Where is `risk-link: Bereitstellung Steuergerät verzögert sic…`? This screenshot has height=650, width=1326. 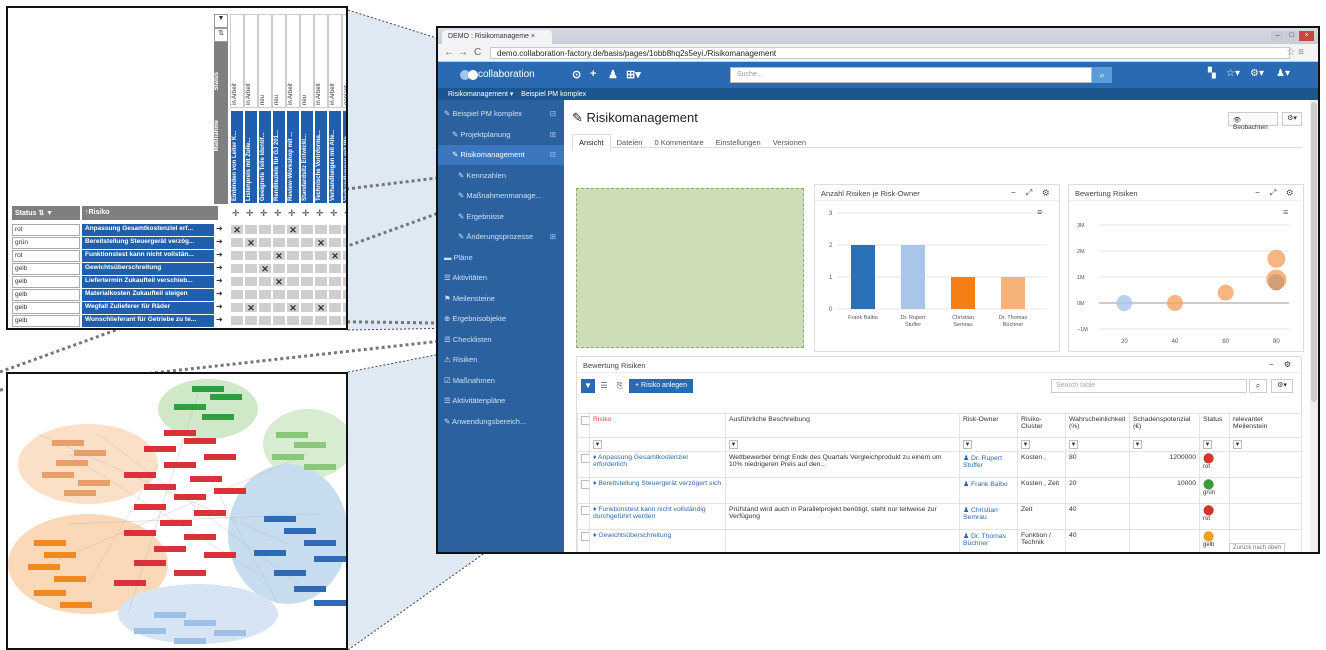 risk-link: Bereitstellung Steuergerät verzögert sic… is located at coordinates (659, 483).